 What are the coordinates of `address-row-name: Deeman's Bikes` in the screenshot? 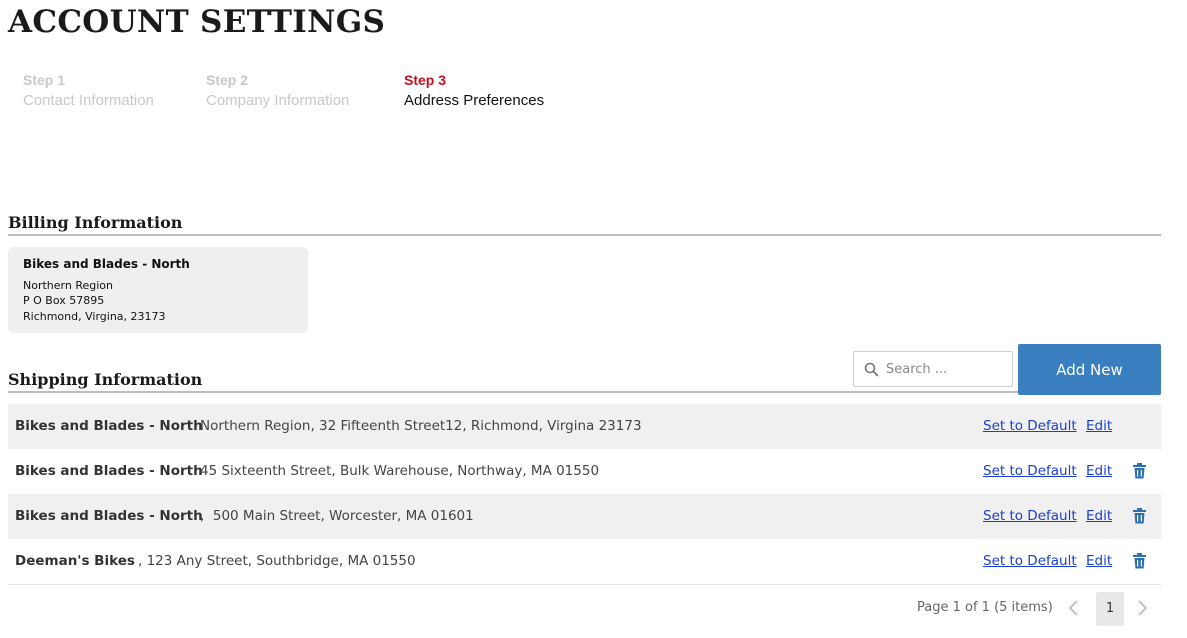 It's located at (75, 561).